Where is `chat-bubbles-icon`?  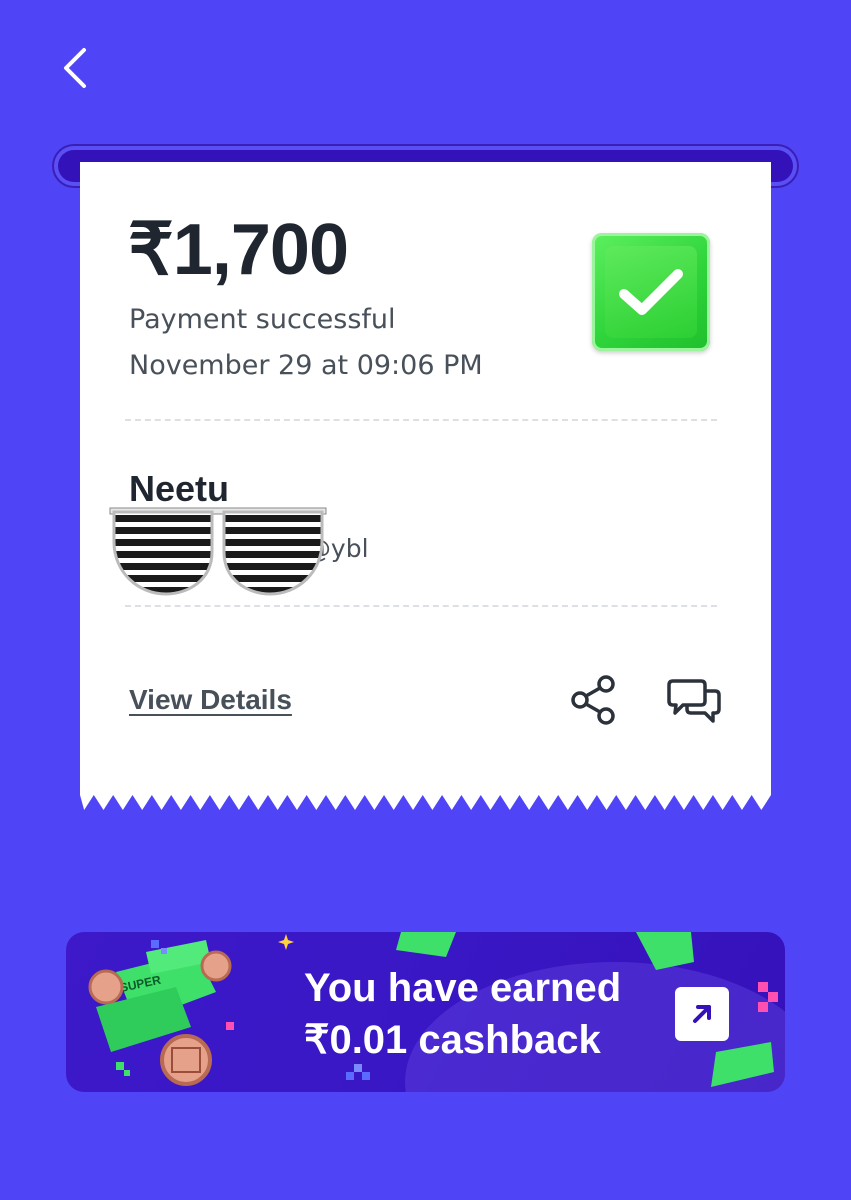
chat-bubbles-icon is located at coordinates (694, 701).